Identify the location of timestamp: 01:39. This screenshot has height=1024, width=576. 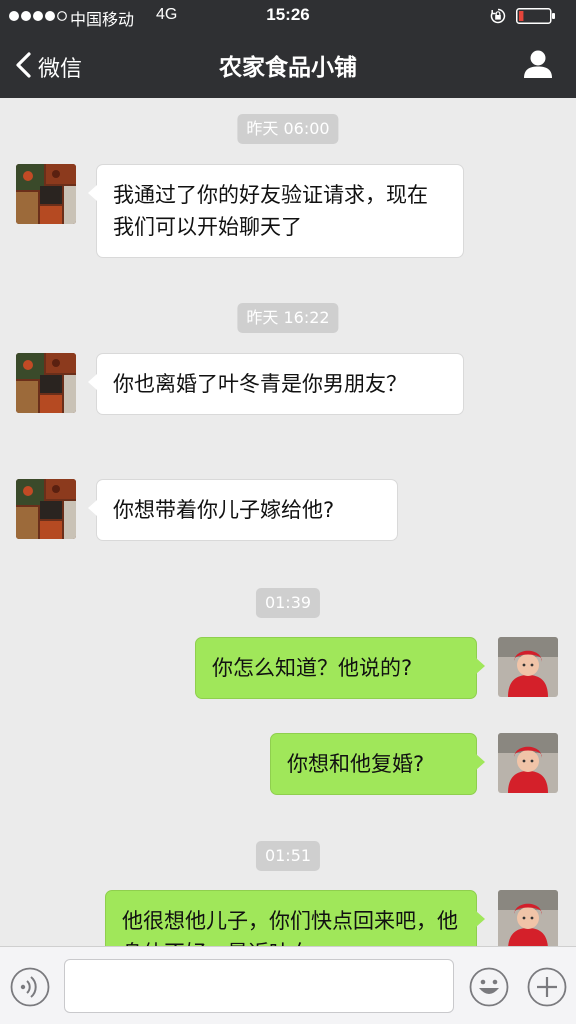
(288, 603).